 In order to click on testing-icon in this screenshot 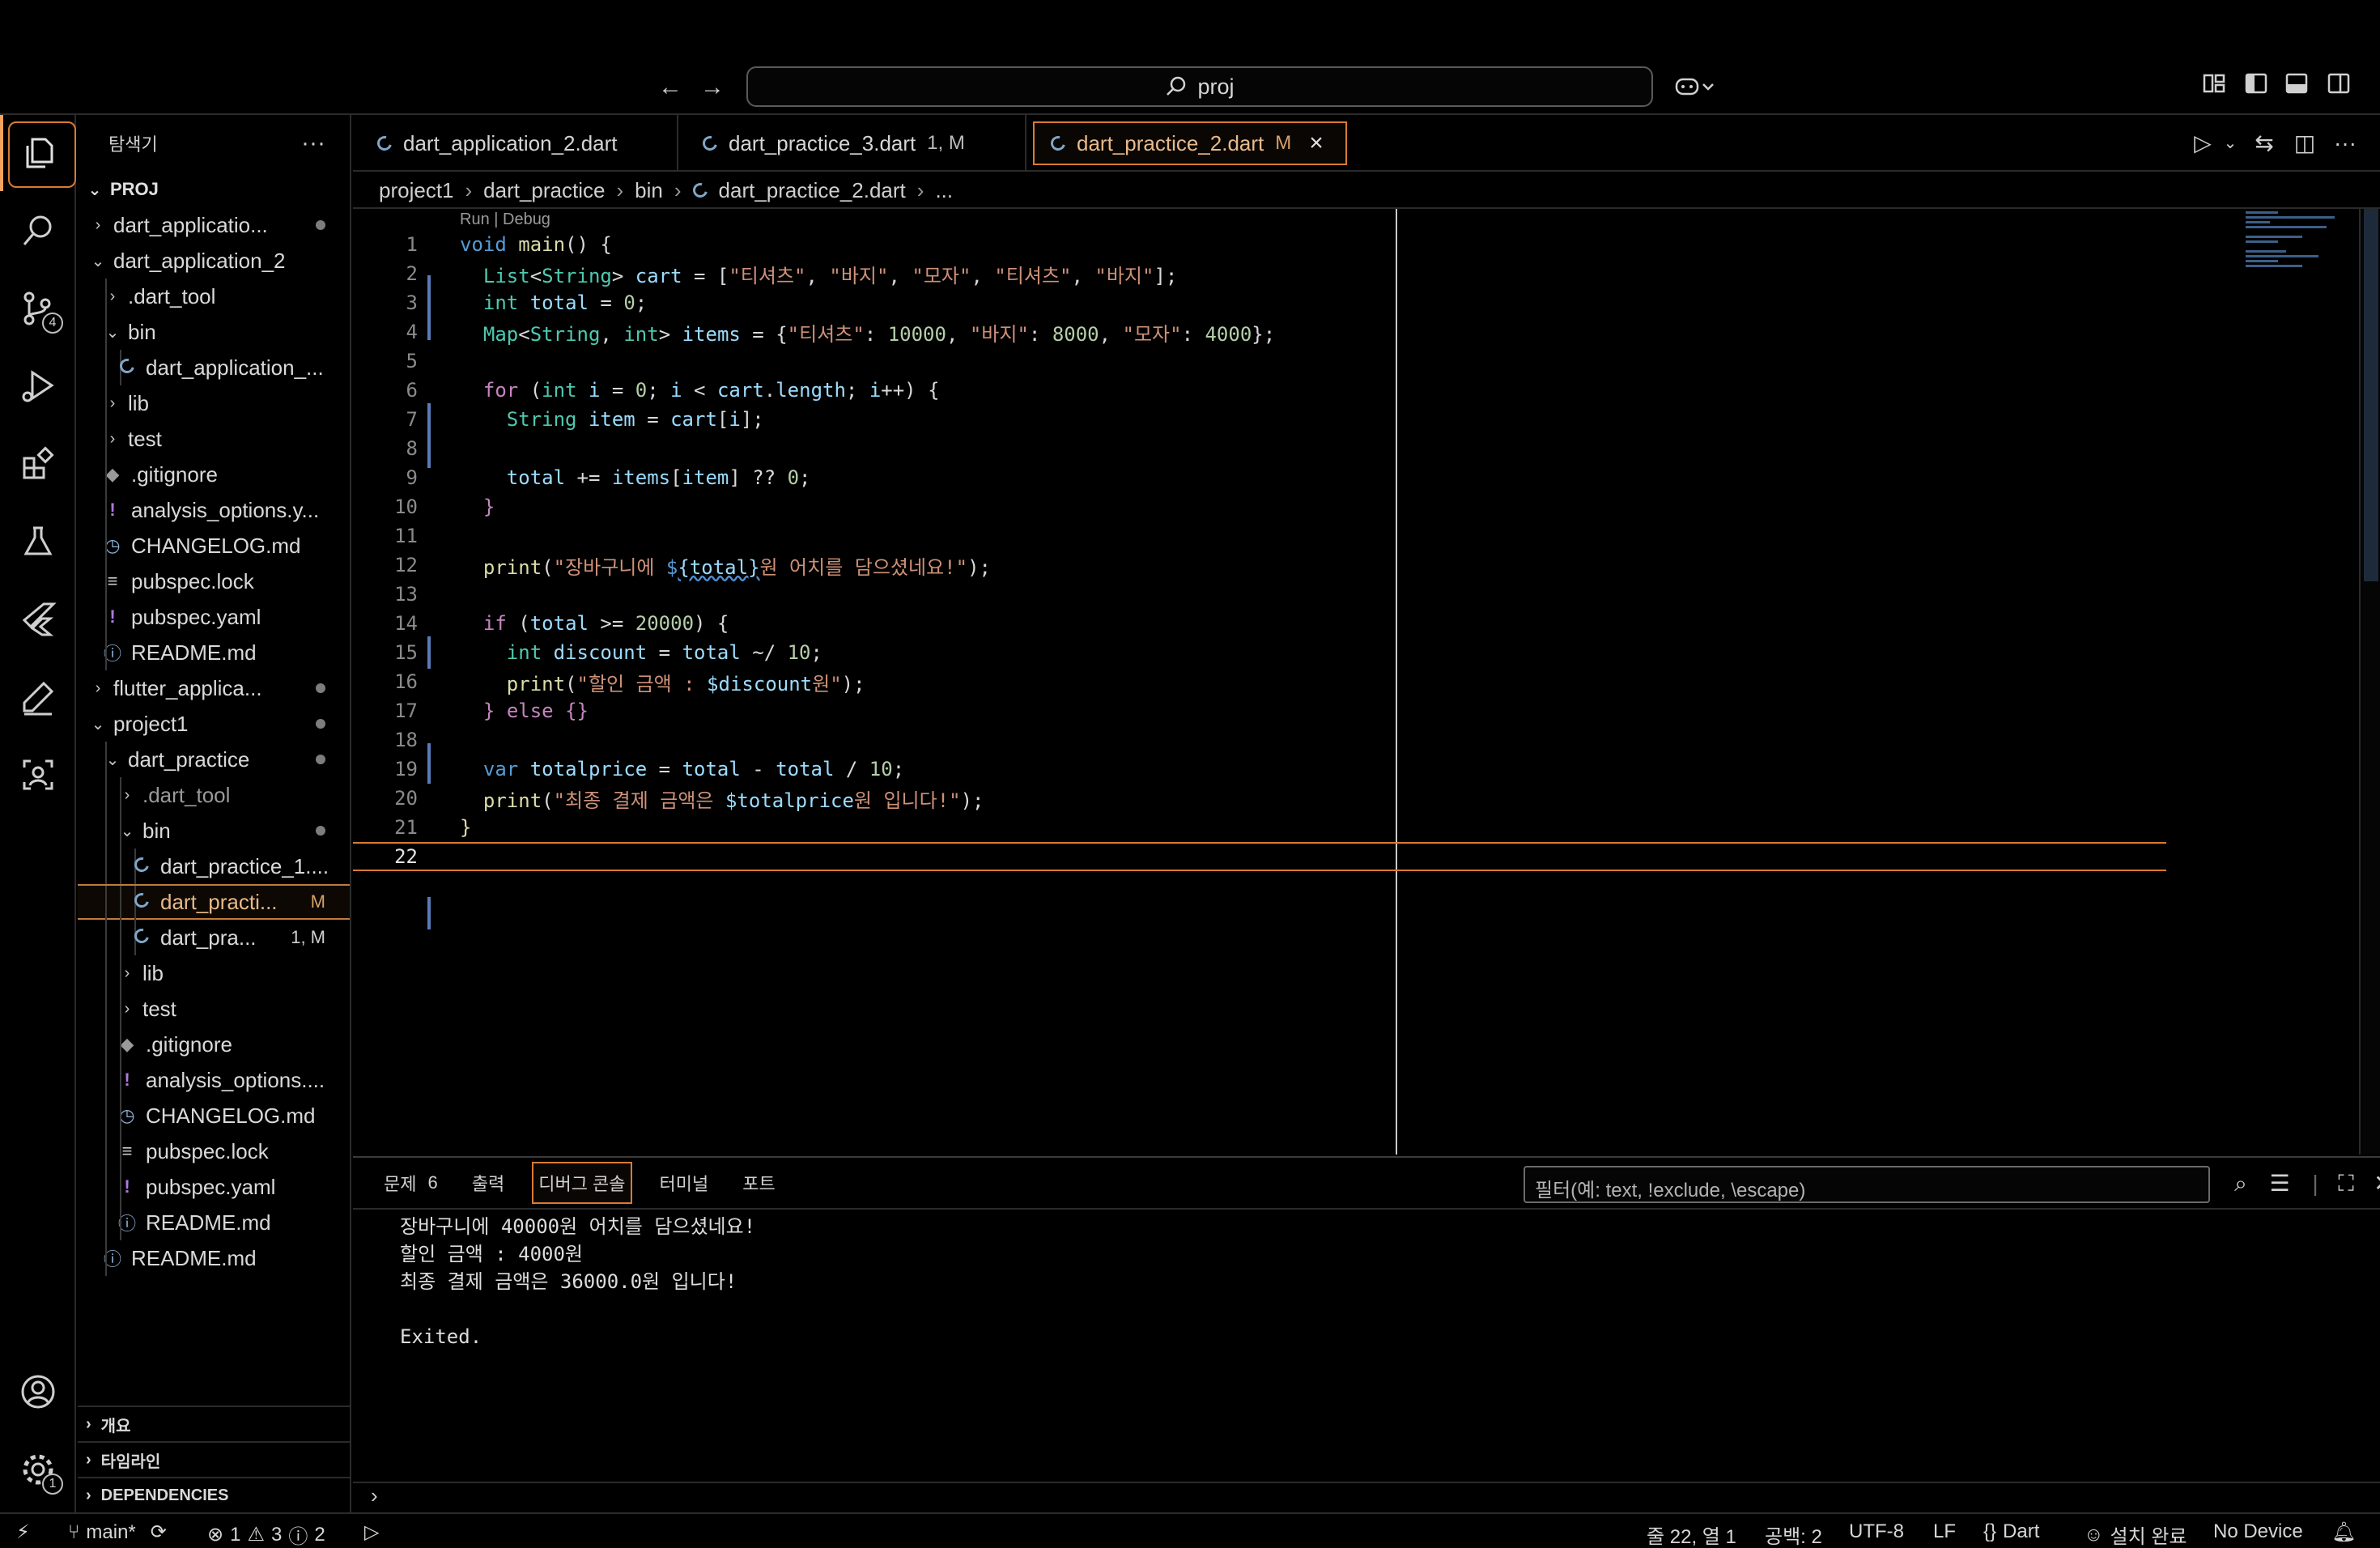, I will do `click(38, 542)`.